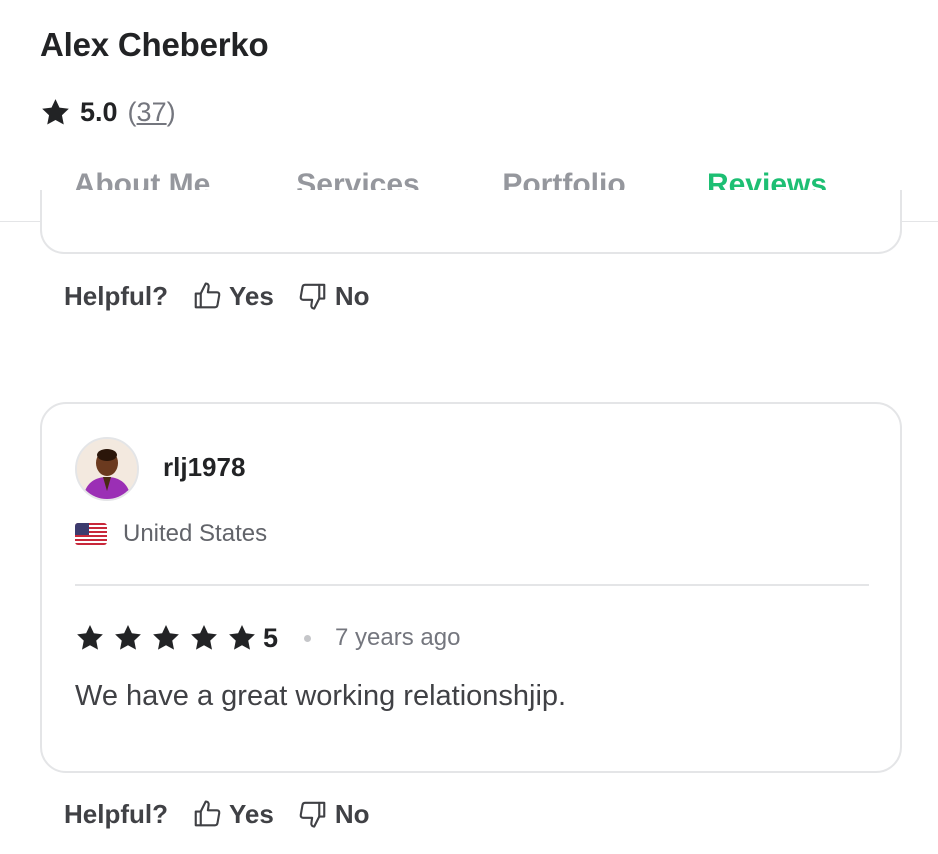 This screenshot has width=938, height=854. What do you see at coordinates (91, 534) in the screenshot?
I see `us-flag-icon` at bounding box center [91, 534].